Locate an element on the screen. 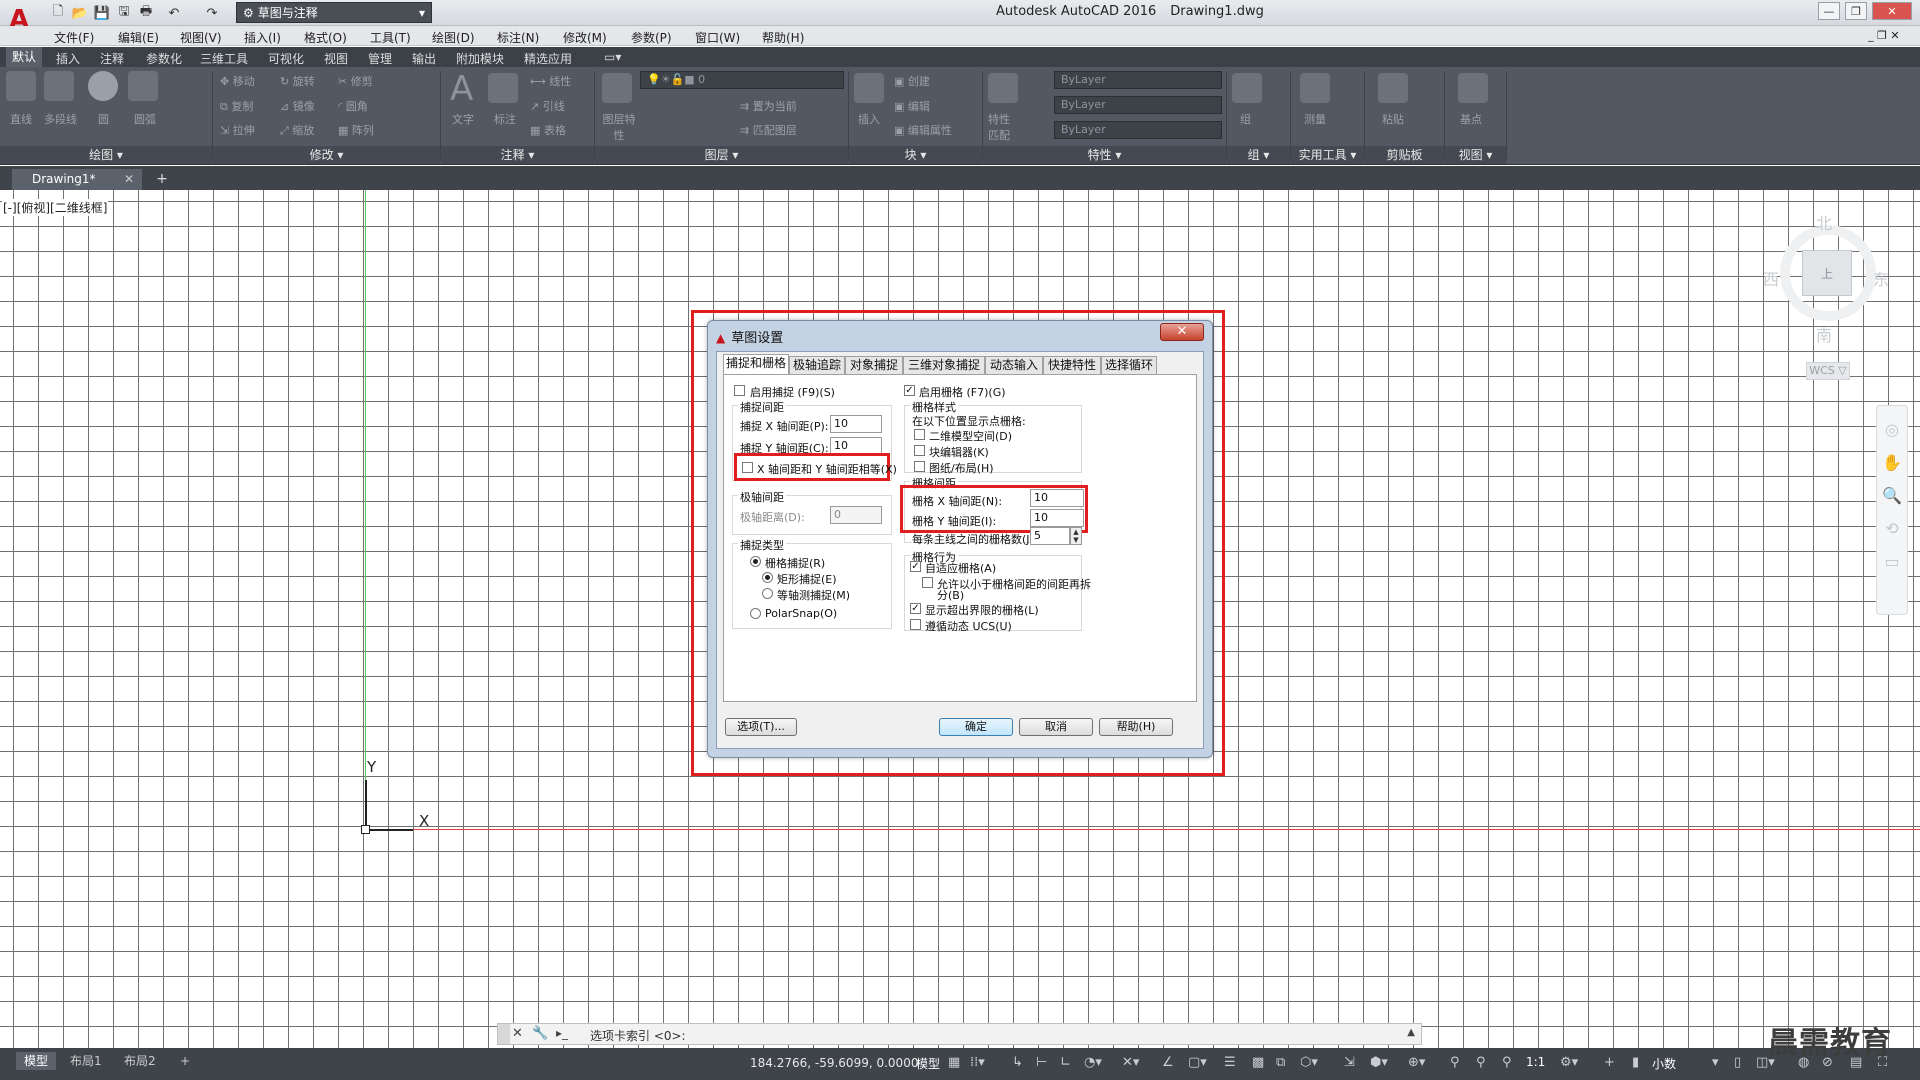  menu-draw: 绘图(D) is located at coordinates (453, 37).